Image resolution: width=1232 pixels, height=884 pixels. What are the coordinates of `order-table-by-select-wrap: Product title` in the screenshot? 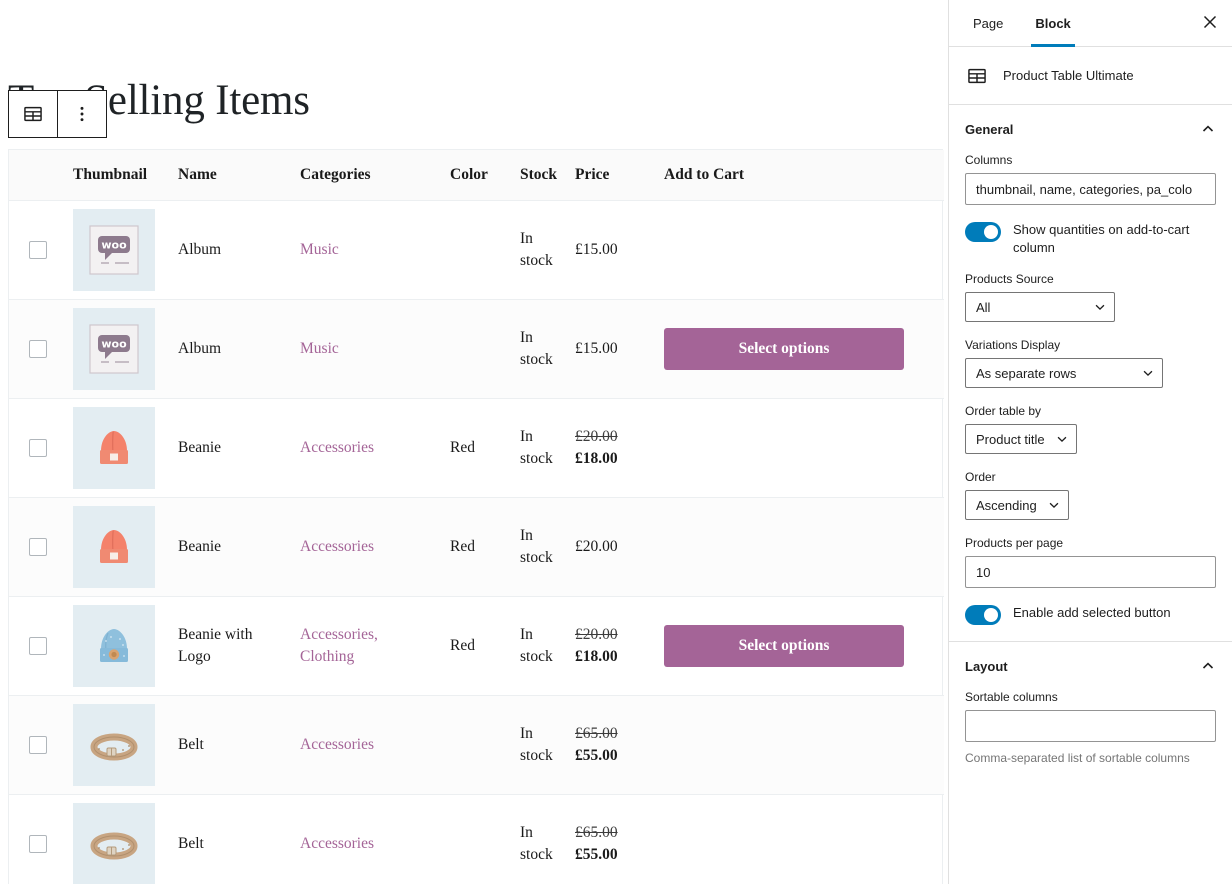 It's located at (1021, 439).